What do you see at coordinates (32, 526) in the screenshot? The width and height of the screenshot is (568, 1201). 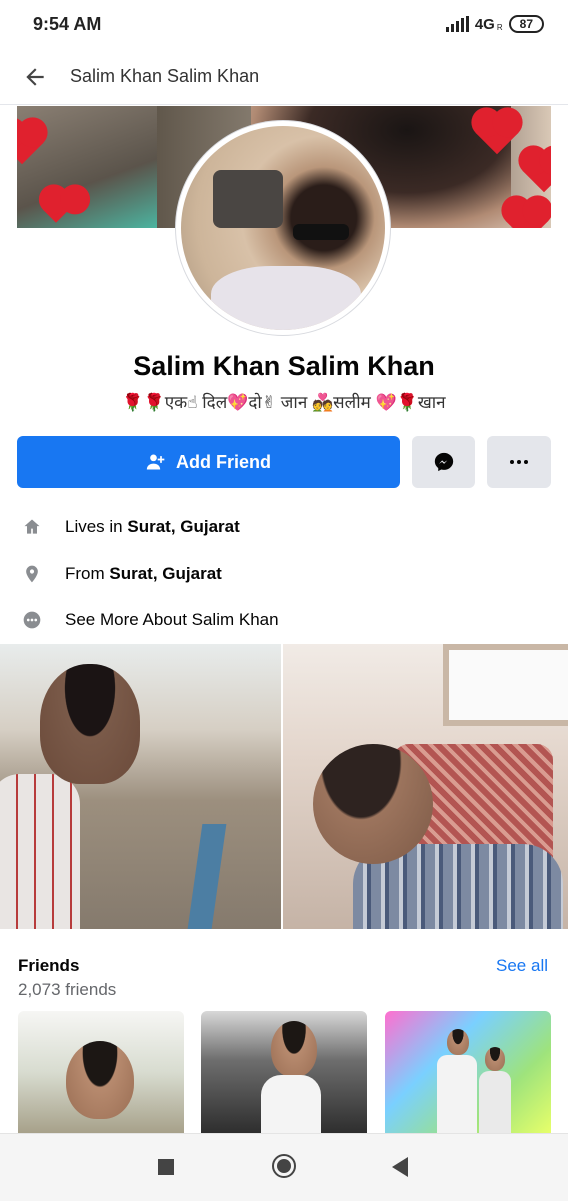 I see `home-icon` at bounding box center [32, 526].